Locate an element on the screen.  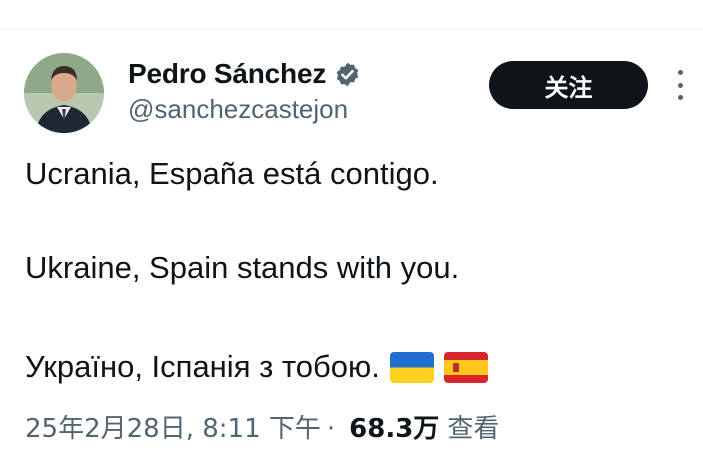
author-display-name: Pedro Sánchez is located at coordinates (227, 74).